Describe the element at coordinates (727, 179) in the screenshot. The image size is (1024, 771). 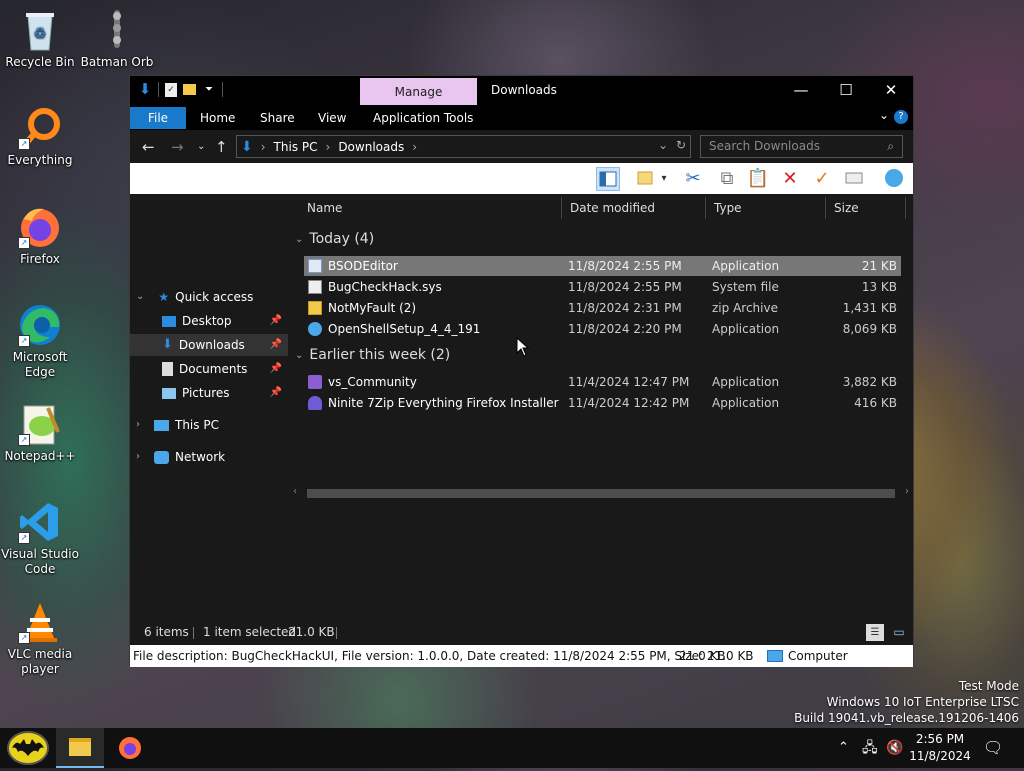
I see `copy-icon: ⧉` at that location.